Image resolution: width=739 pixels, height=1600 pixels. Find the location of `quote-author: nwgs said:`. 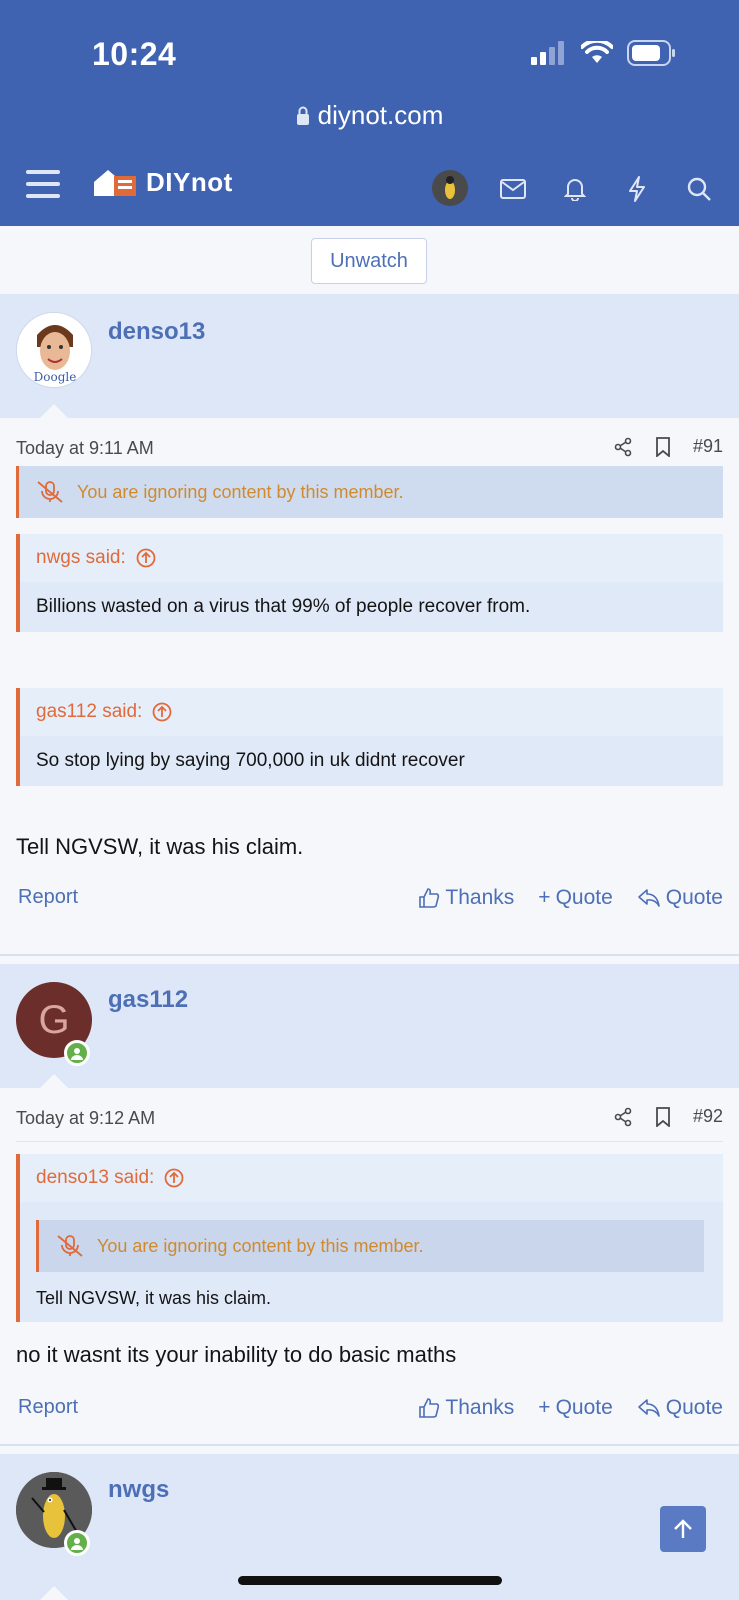

quote-author: nwgs said: is located at coordinates (81, 558).